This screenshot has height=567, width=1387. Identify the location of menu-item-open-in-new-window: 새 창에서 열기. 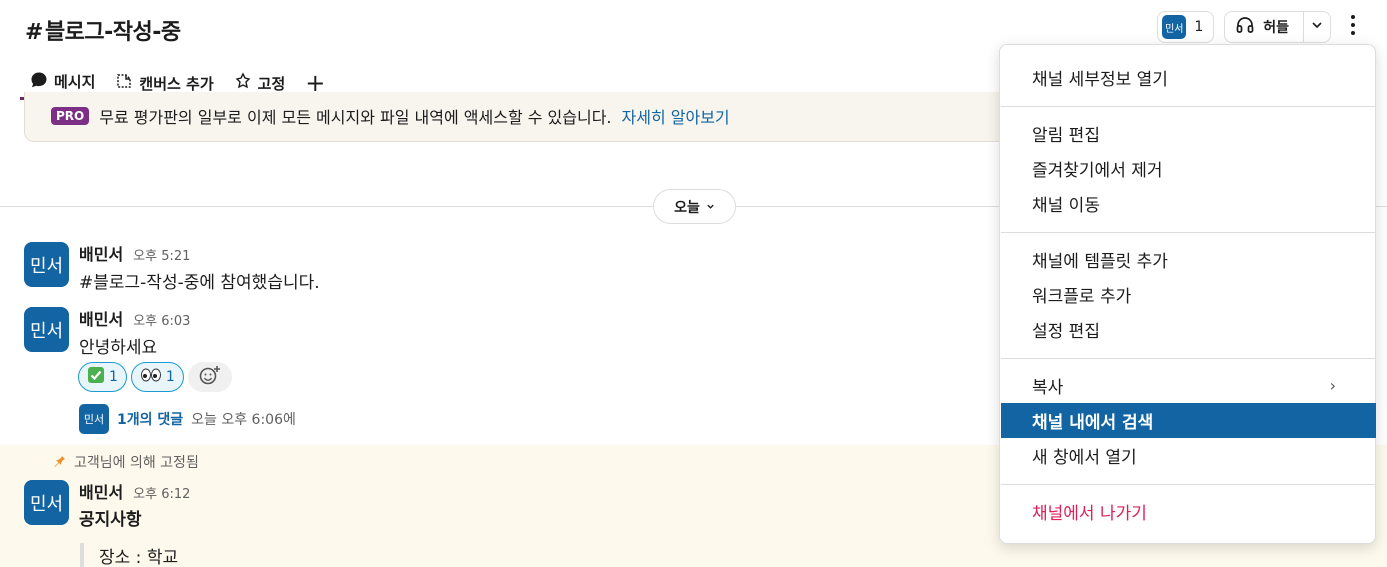
(1188, 455).